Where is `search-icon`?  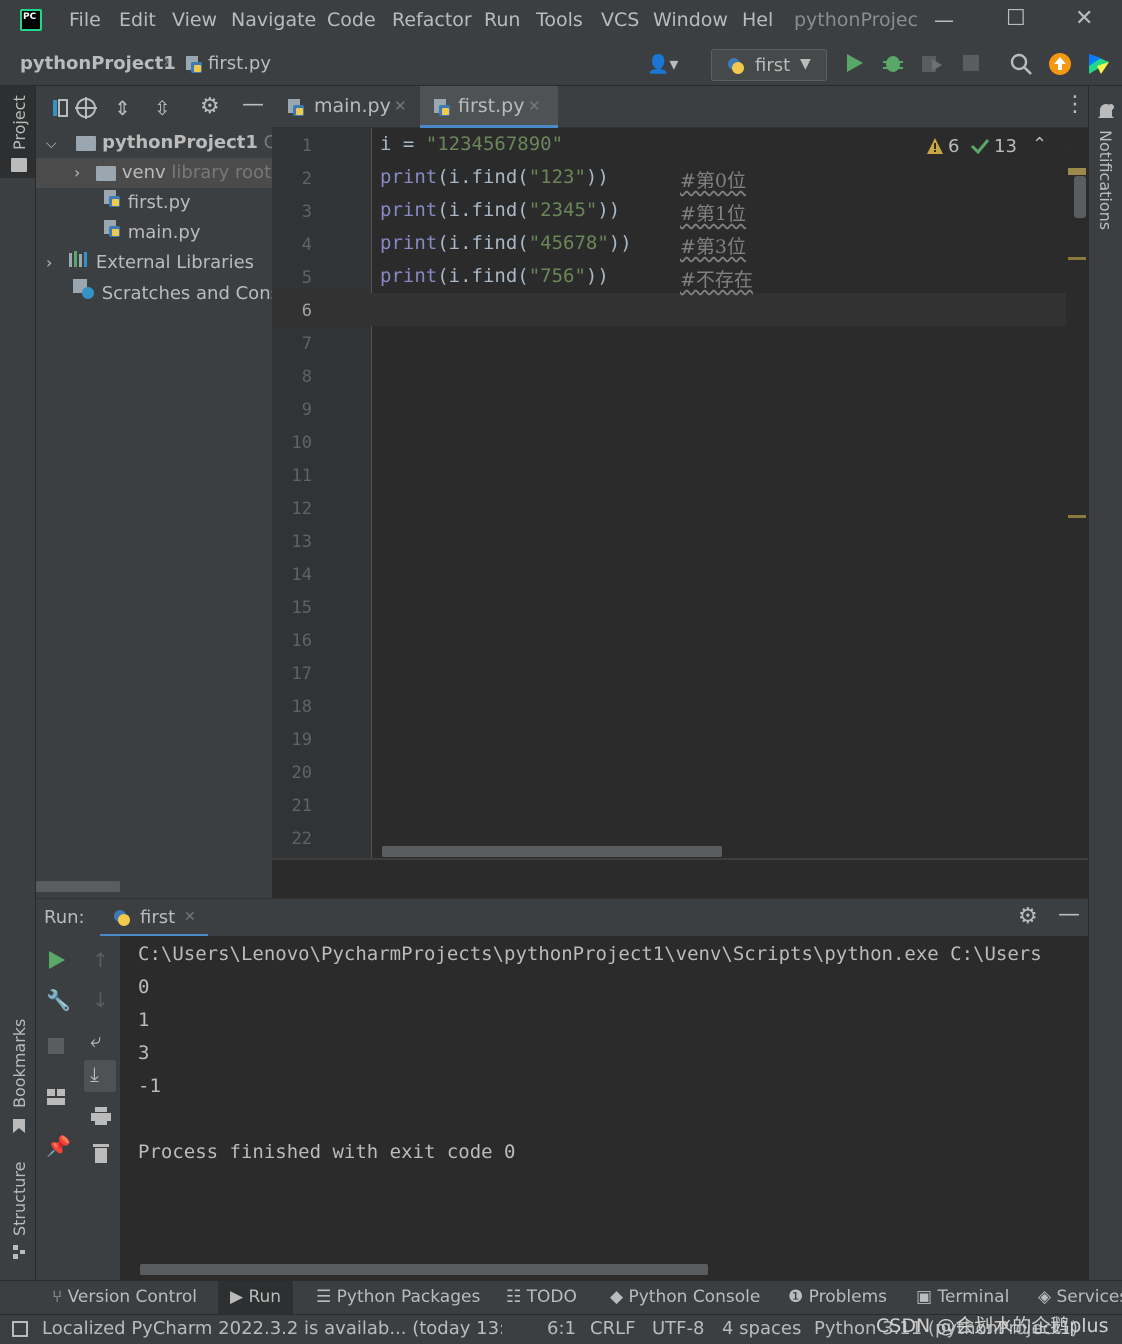
search-icon is located at coordinates (1021, 66).